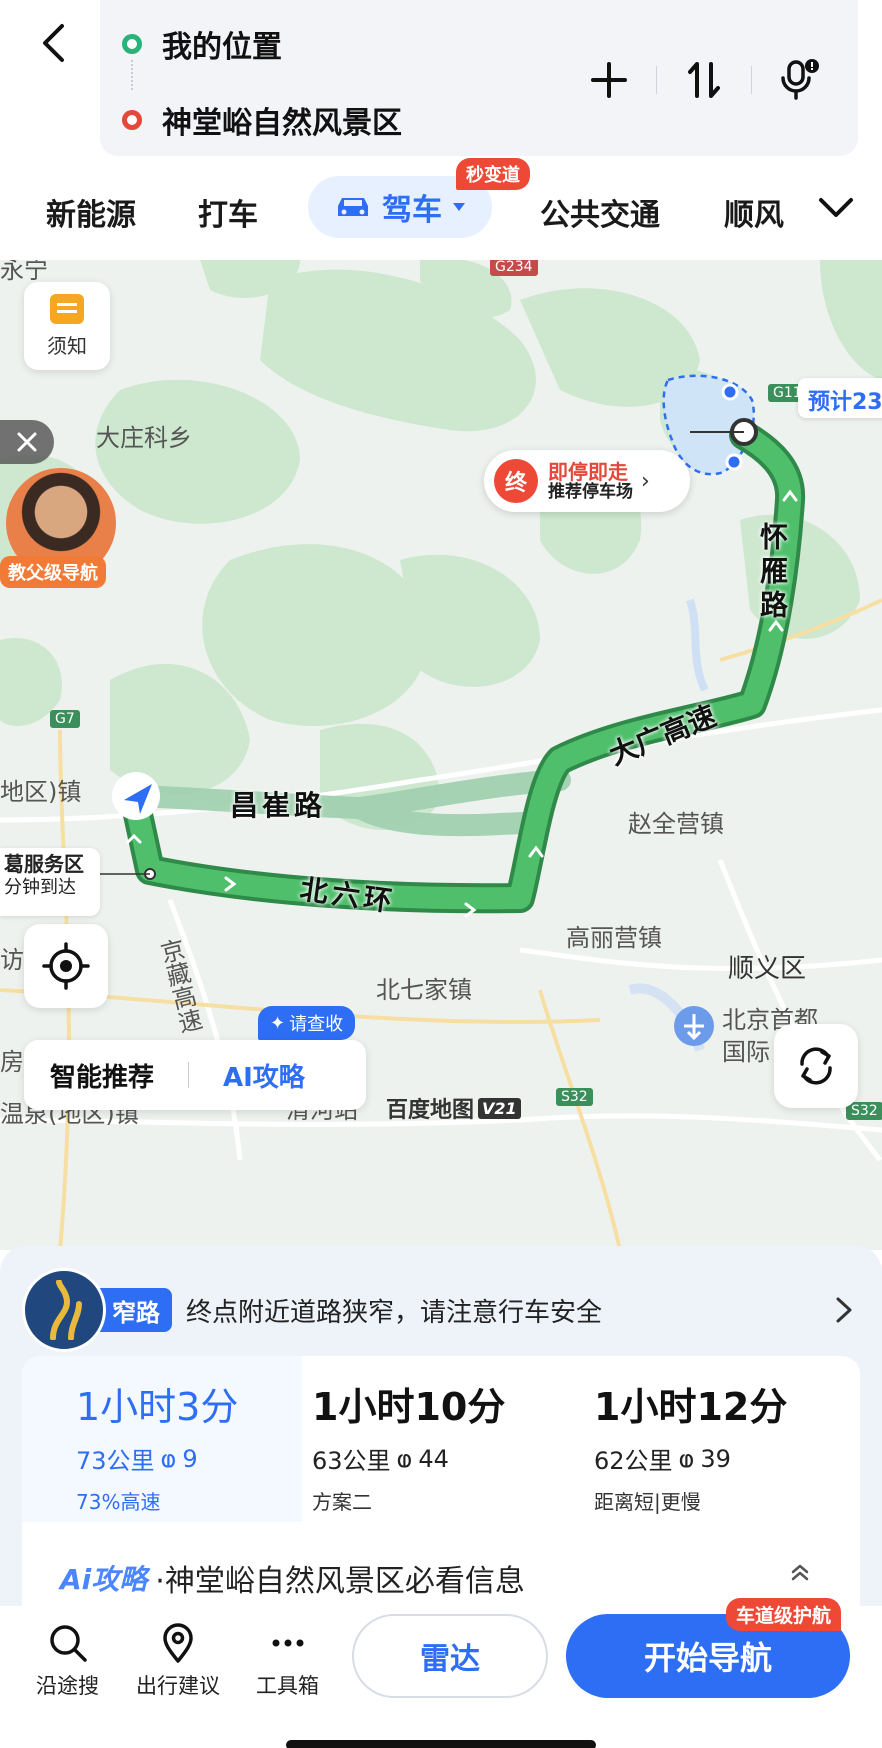  I want to click on route-connector, so click(132, 75).